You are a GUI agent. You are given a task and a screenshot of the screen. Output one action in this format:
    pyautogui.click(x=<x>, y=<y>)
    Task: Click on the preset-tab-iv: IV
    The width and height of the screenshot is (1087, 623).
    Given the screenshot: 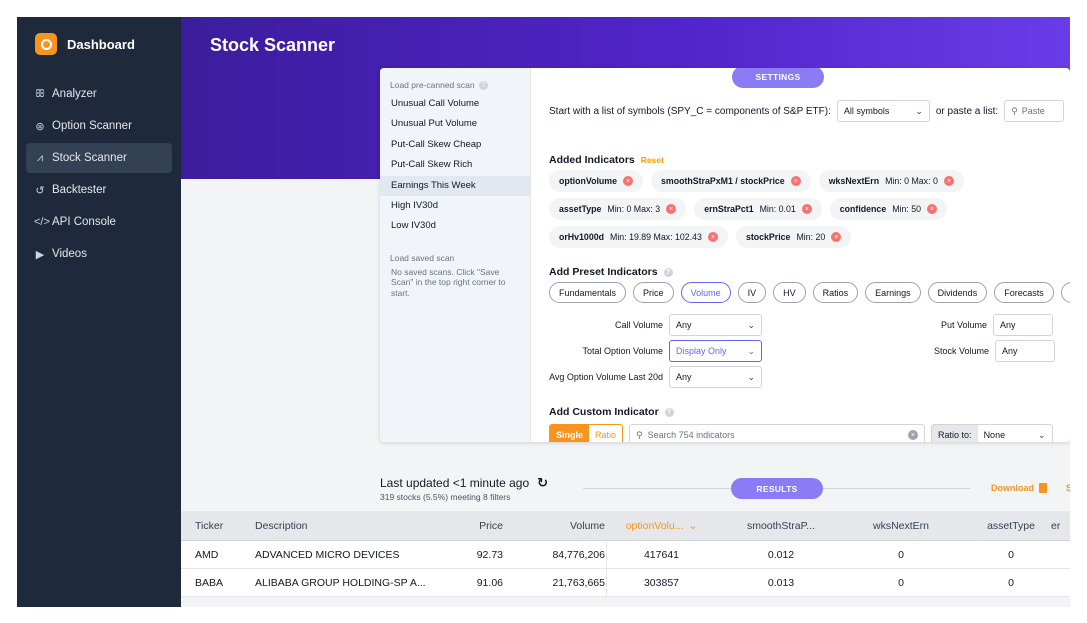 What is the action you would take?
    pyautogui.click(x=752, y=292)
    